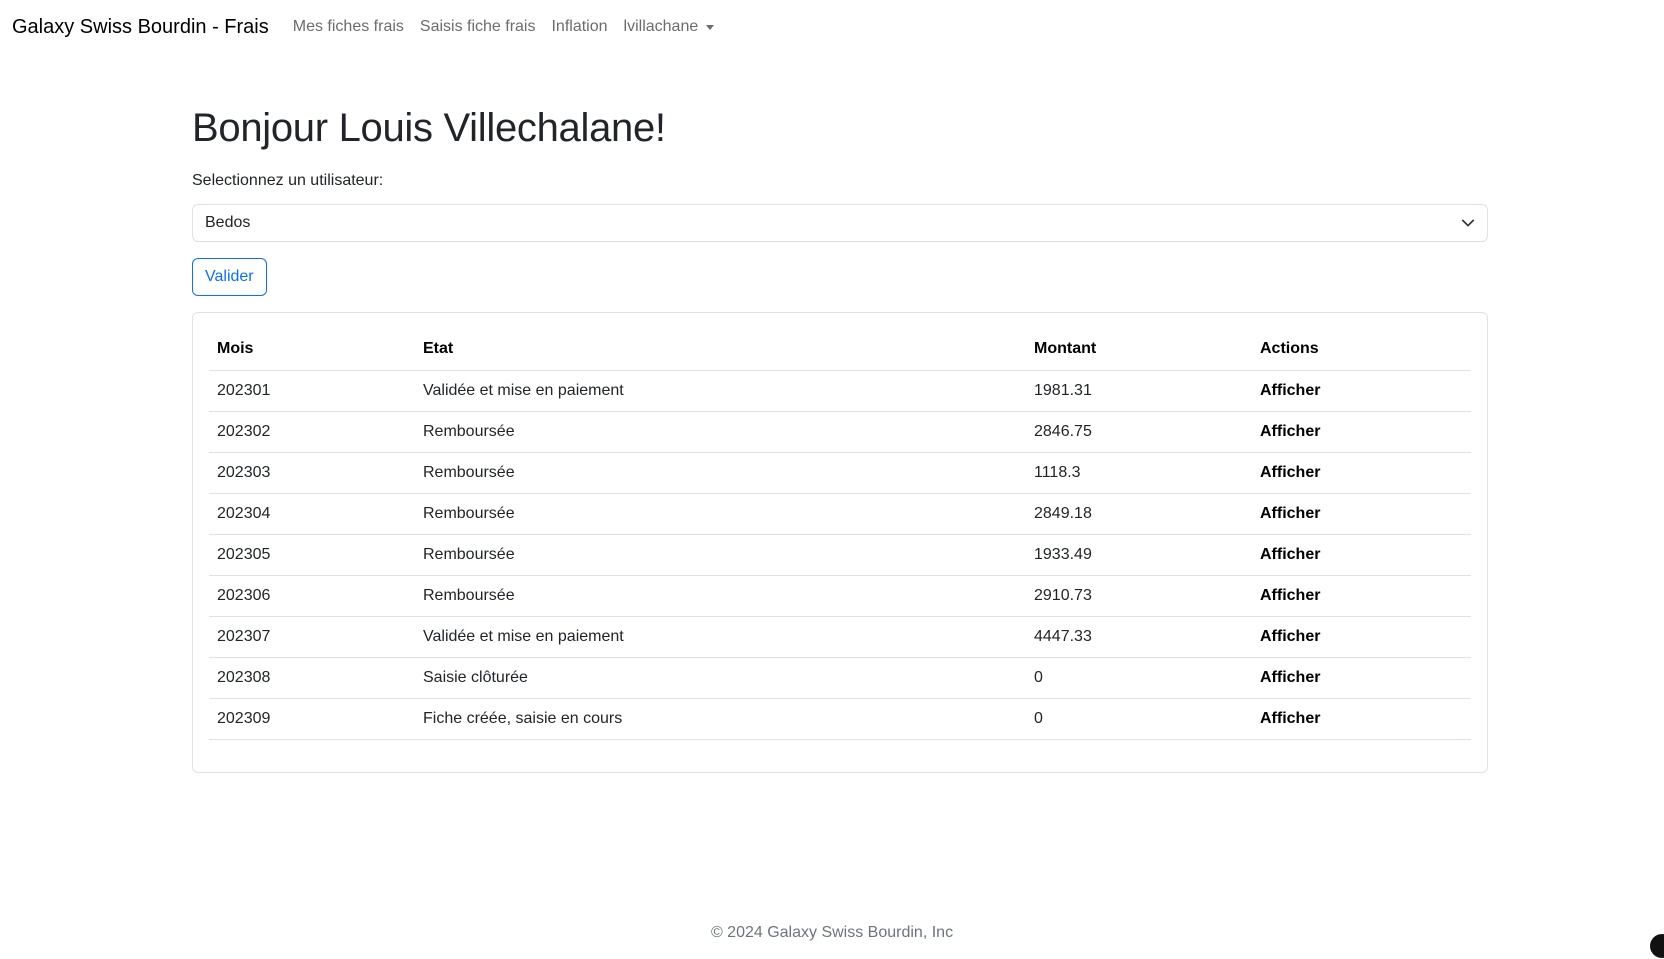  What do you see at coordinates (720, 678) in the screenshot?
I see `cell-etat: Saisie clôturée` at bounding box center [720, 678].